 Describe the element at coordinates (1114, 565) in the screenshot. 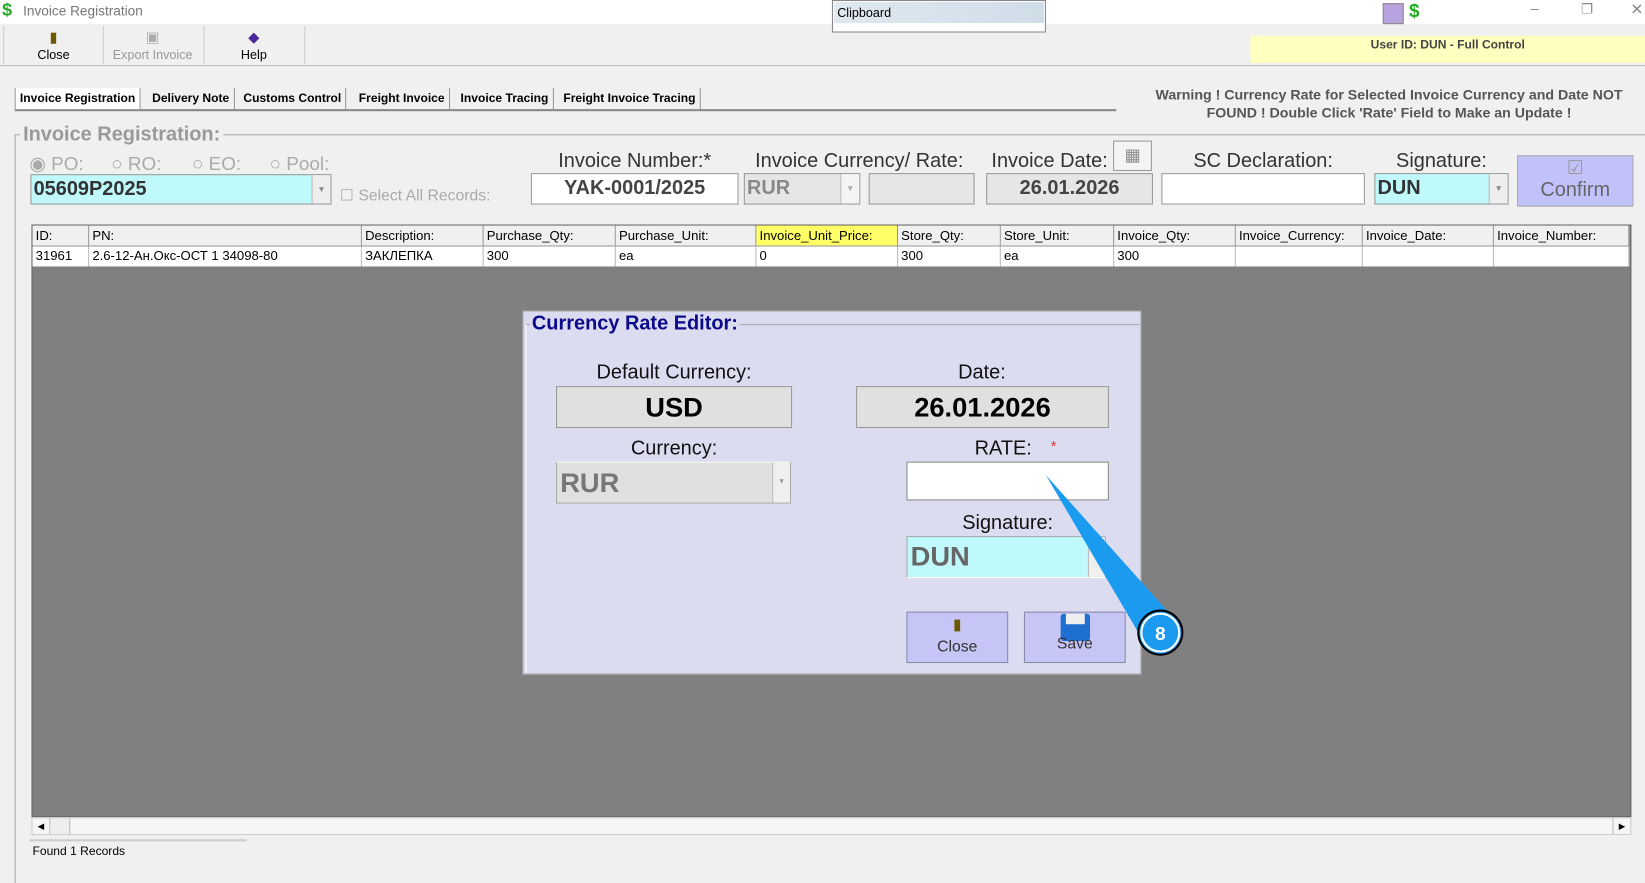

I see `callout-pointer: 8` at that location.